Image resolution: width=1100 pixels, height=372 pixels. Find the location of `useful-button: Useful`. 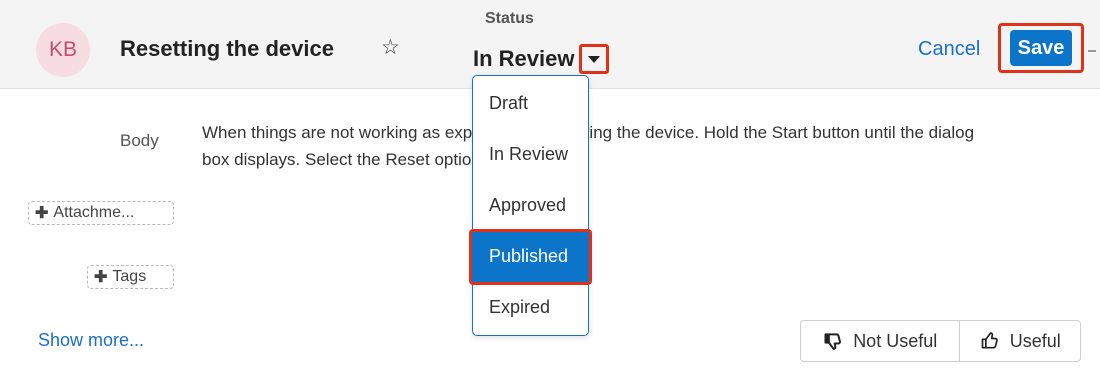

useful-button: Useful is located at coordinates (1020, 341).